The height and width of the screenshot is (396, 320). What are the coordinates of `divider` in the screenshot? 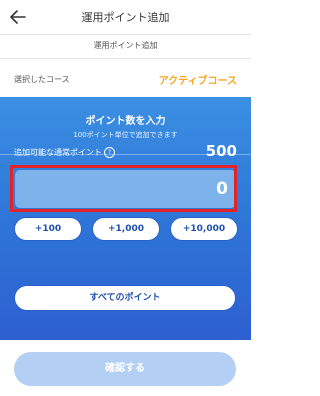 It's located at (125, 58).